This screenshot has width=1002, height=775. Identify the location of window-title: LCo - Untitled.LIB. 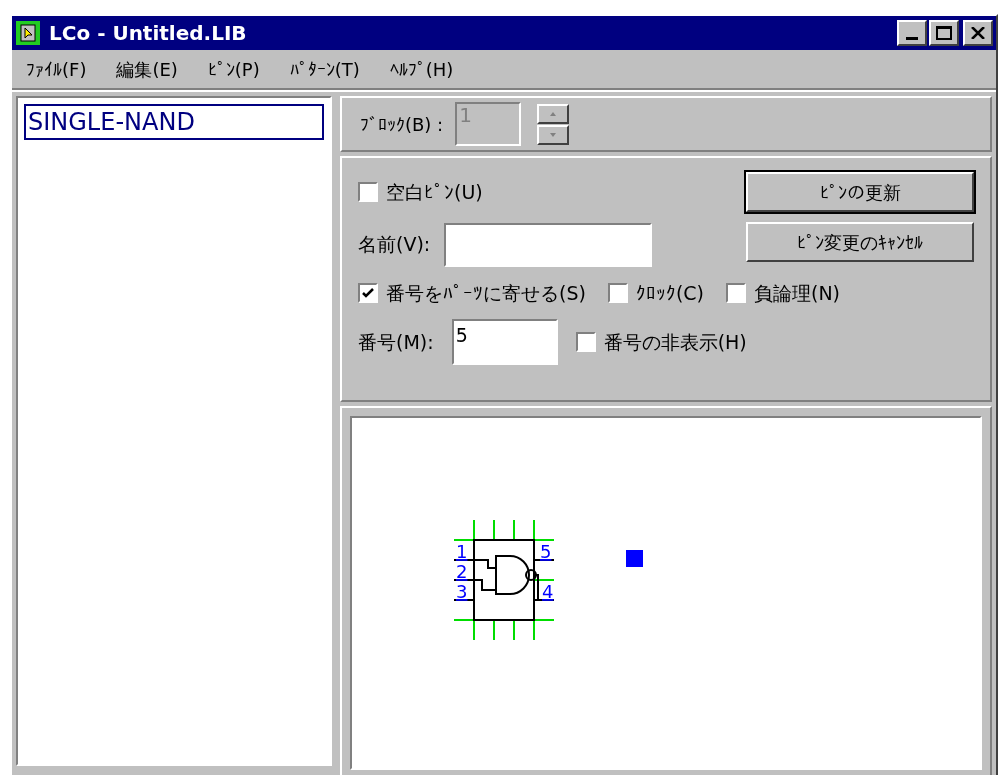
(148, 33).